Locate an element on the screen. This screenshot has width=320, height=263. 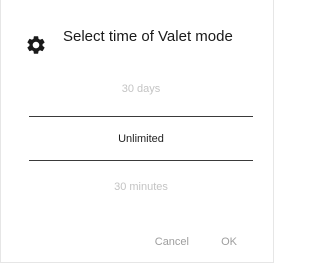
picker-divider-top is located at coordinates (141, 116).